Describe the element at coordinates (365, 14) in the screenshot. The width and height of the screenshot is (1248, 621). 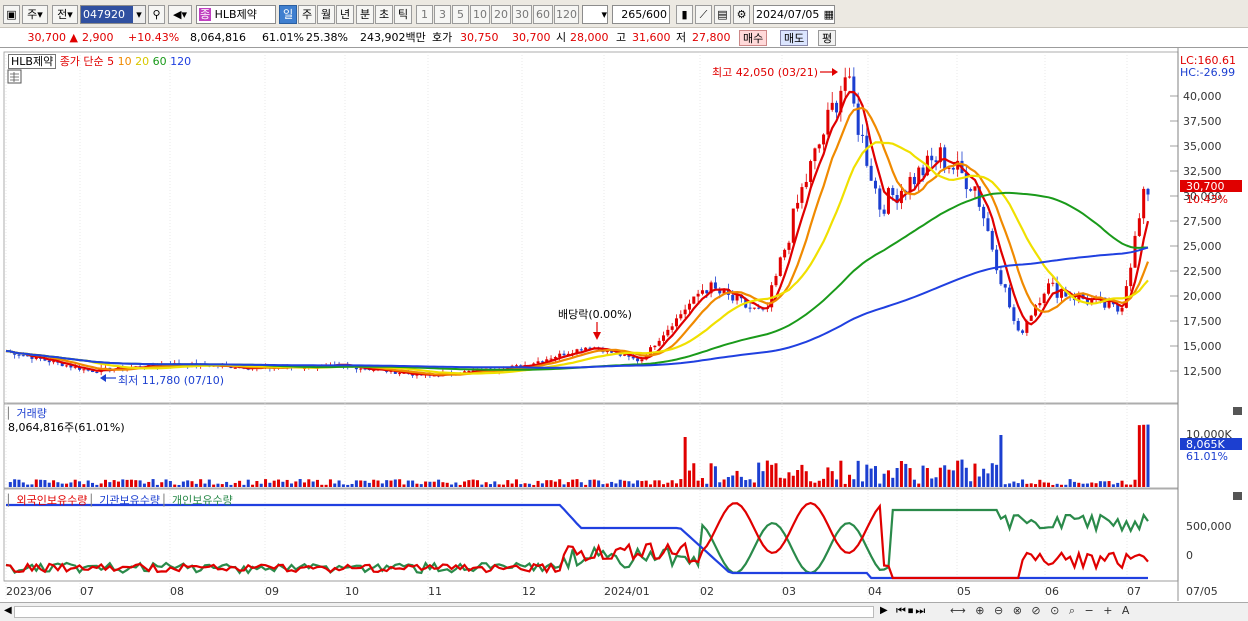
I see `period-minute: 분` at that location.